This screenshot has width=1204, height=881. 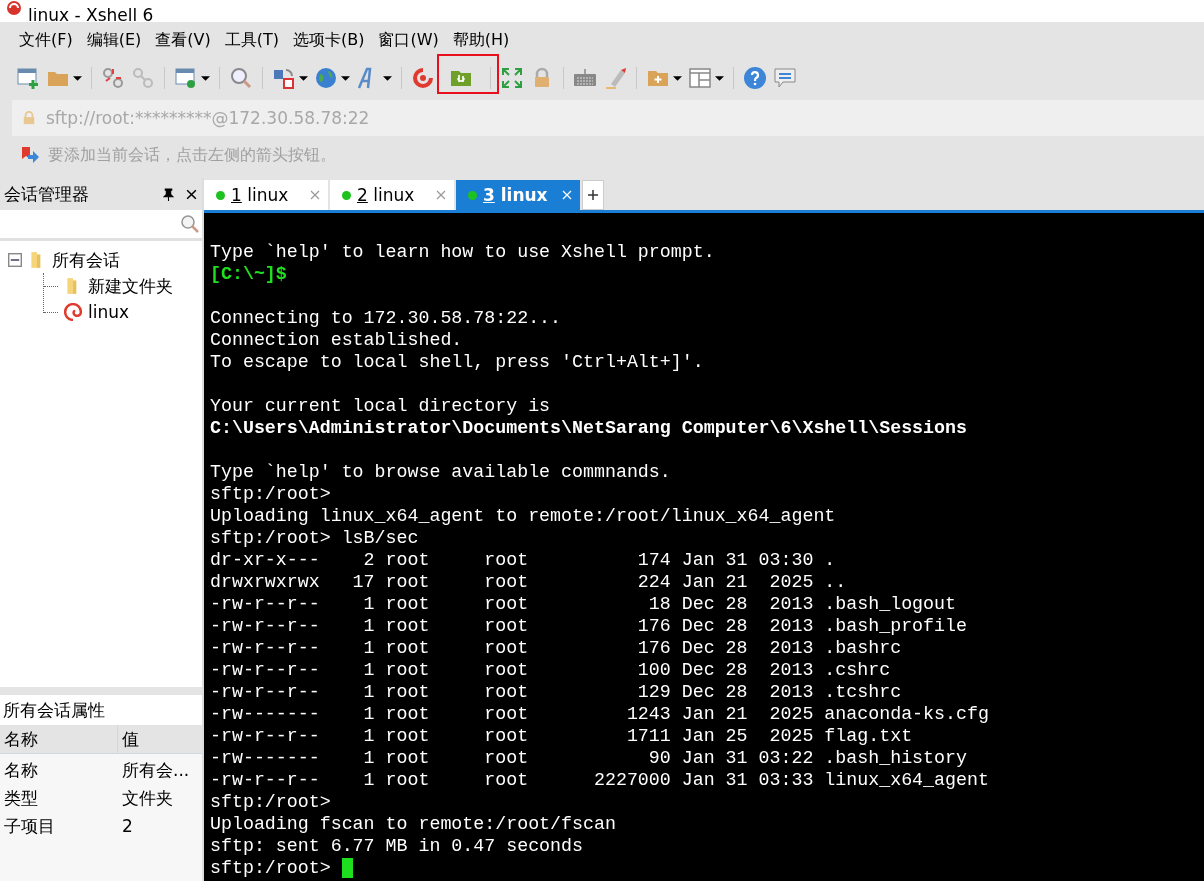 What do you see at coordinates (284, 78) in the screenshot?
I see `transfer-icon` at bounding box center [284, 78].